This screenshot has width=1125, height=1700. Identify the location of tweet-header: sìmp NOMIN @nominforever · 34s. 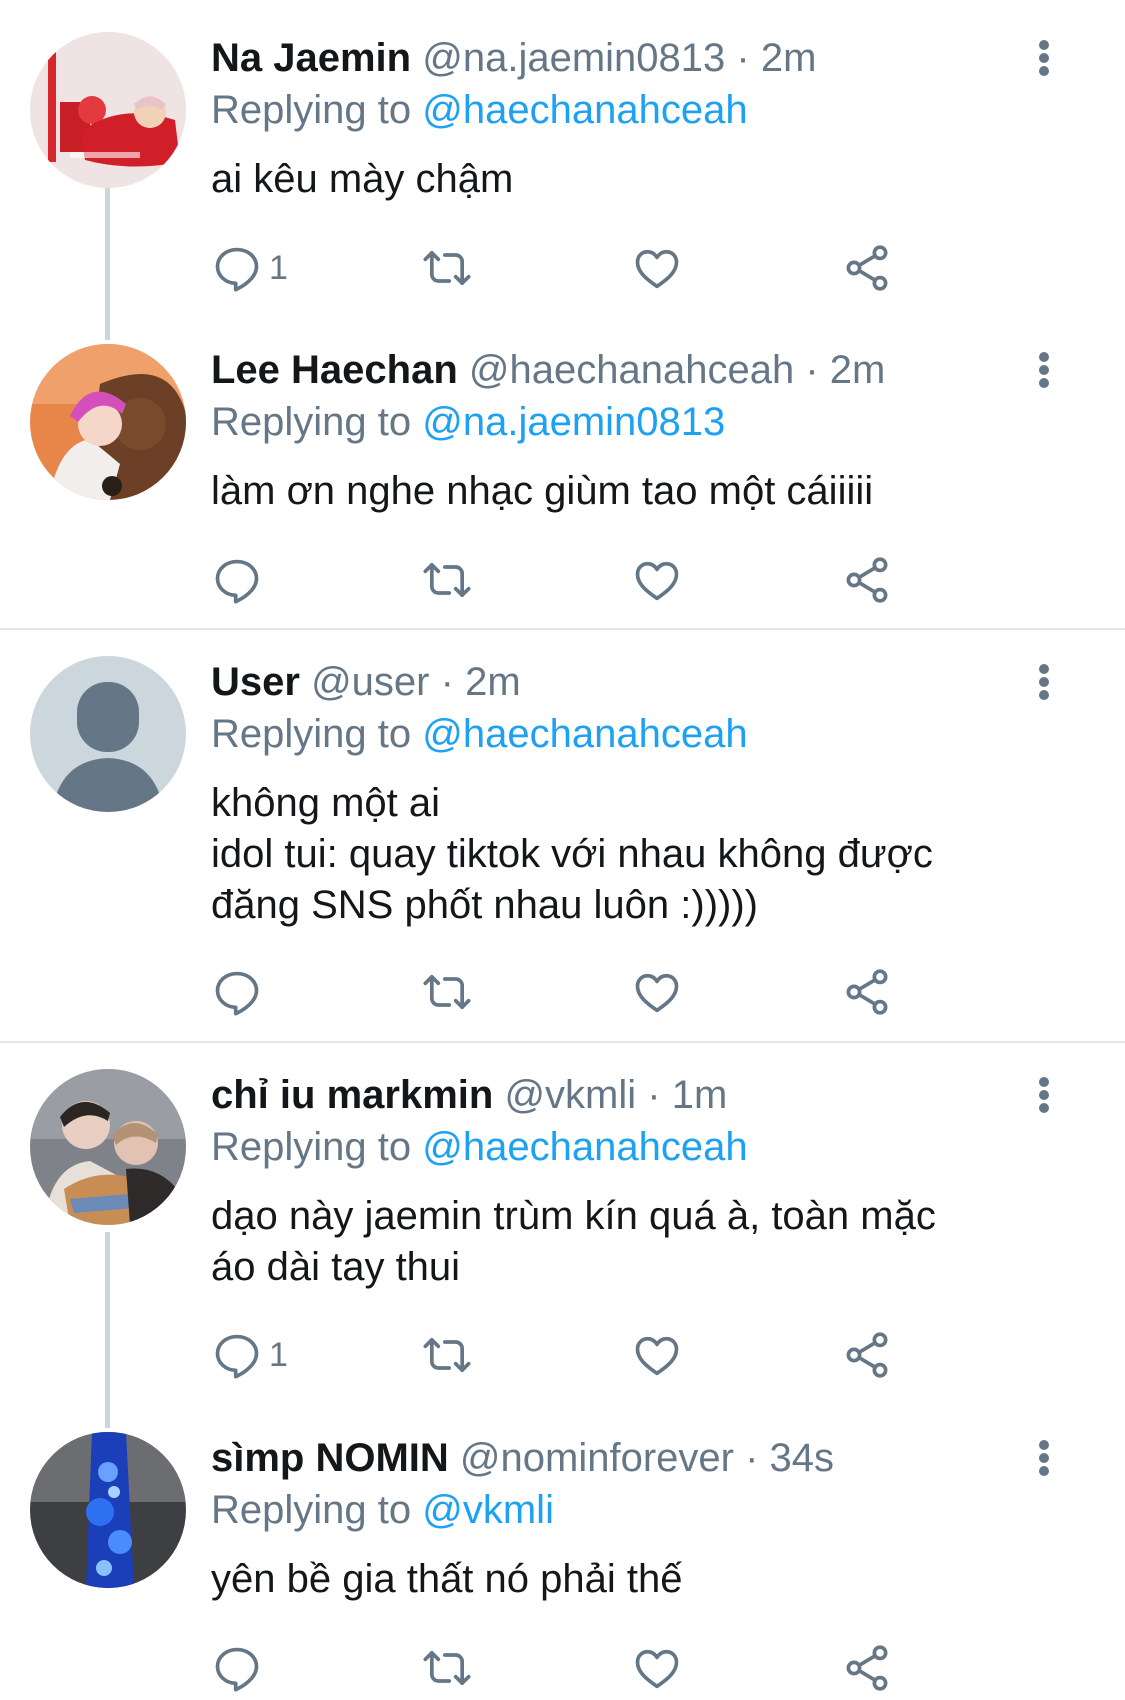
(522, 1458).